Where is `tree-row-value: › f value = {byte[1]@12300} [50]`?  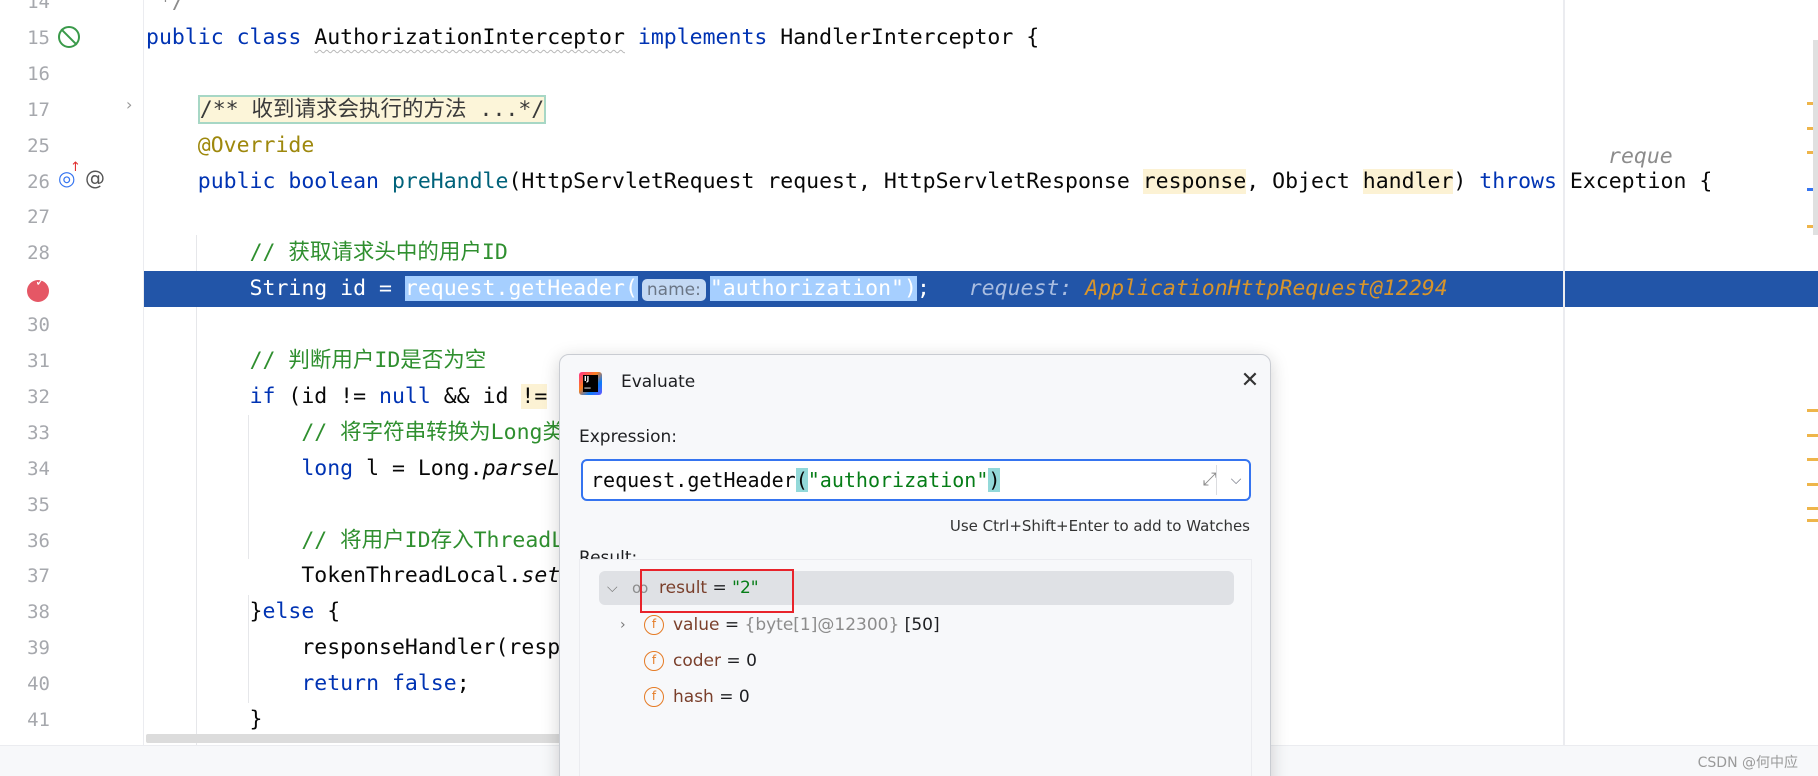
tree-row-value: › f value = {byte[1]@12300} [50] is located at coordinates (900, 625).